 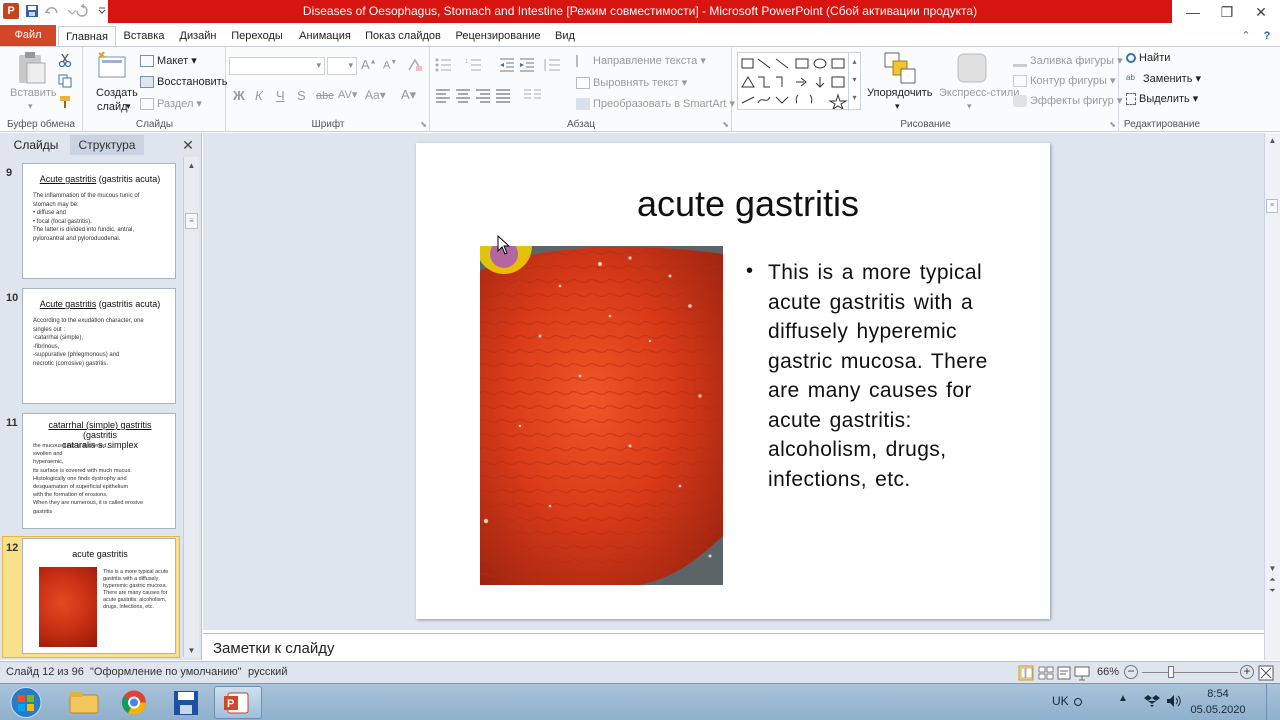 What do you see at coordinates (1082, 673) in the screenshot?
I see `slideshow-view-icon` at bounding box center [1082, 673].